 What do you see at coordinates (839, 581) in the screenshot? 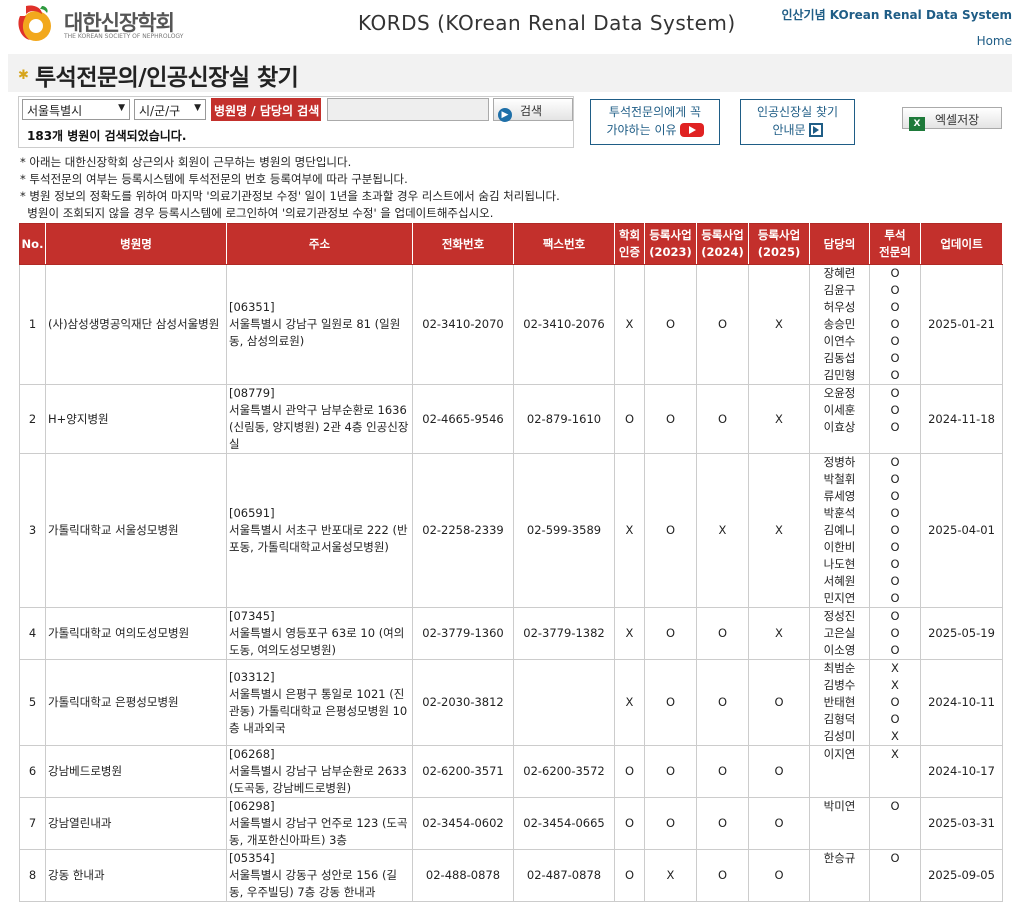
I see `doctor-name: 서혜원` at bounding box center [839, 581].